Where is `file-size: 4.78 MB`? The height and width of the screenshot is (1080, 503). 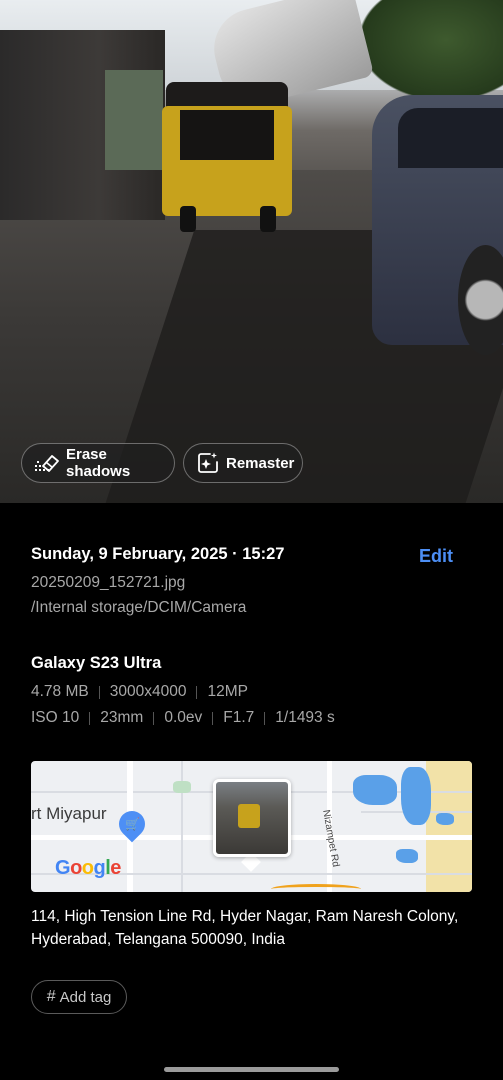
file-size: 4.78 MB is located at coordinates (60, 691).